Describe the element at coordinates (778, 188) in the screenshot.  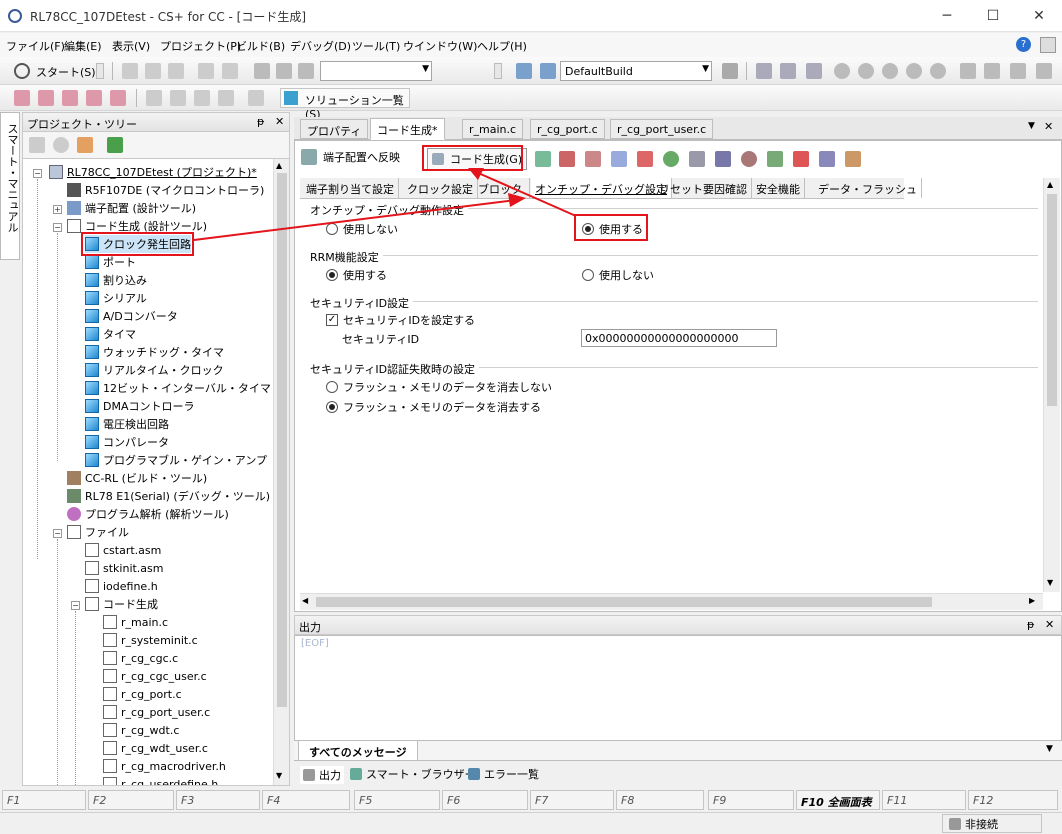
I see `subtab-safety: 安全機能` at that location.